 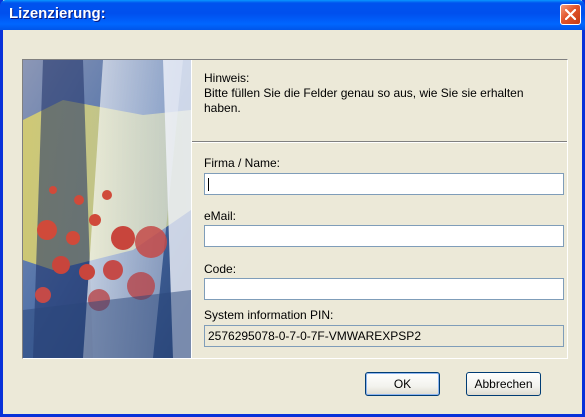 I want to click on email-input, so click(x=384, y=236).